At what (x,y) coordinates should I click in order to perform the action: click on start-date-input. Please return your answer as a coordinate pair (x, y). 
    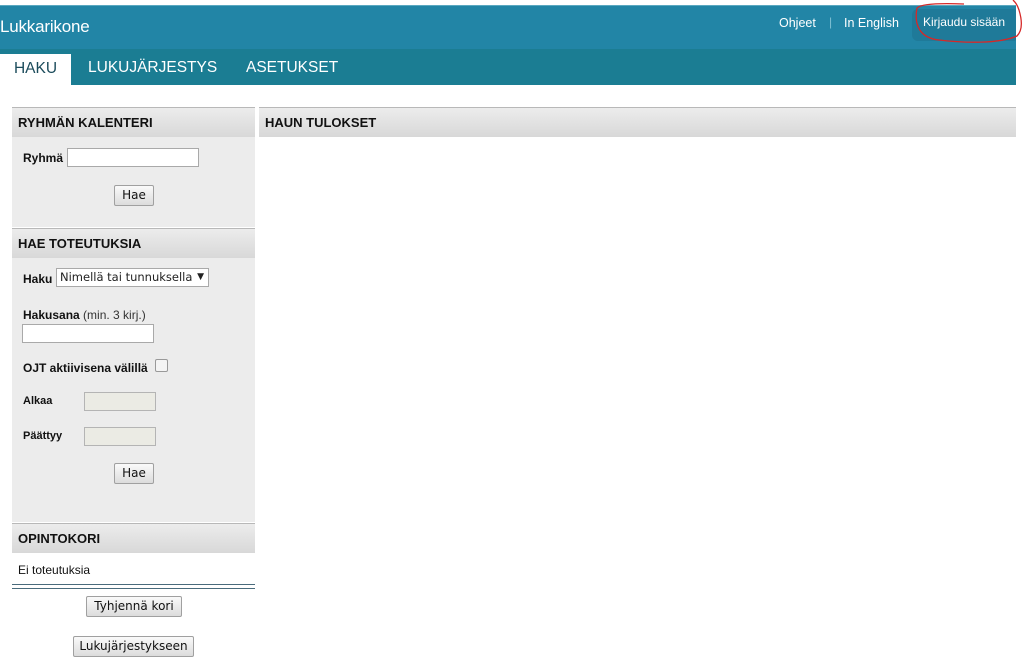
    Looking at the image, I should click on (120, 401).